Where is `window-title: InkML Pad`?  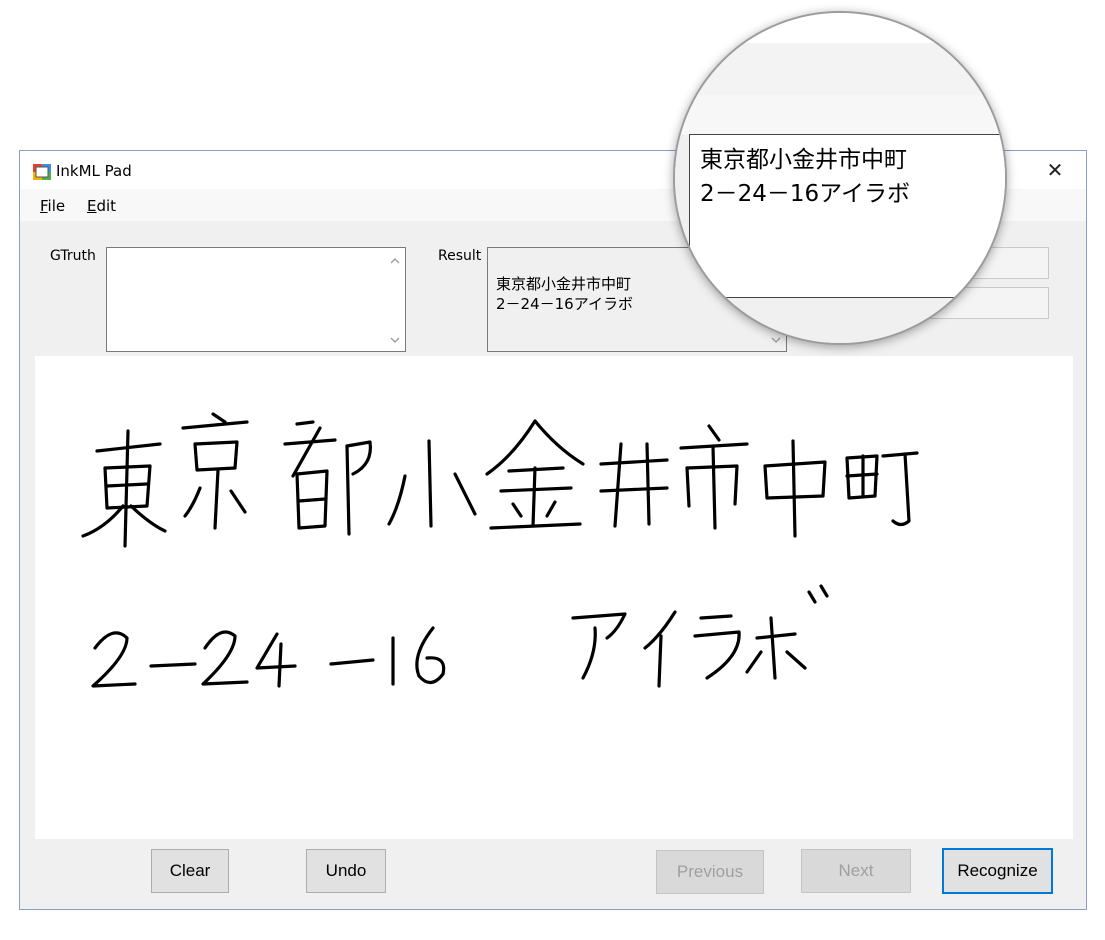
window-title: InkML Pad is located at coordinates (94, 171).